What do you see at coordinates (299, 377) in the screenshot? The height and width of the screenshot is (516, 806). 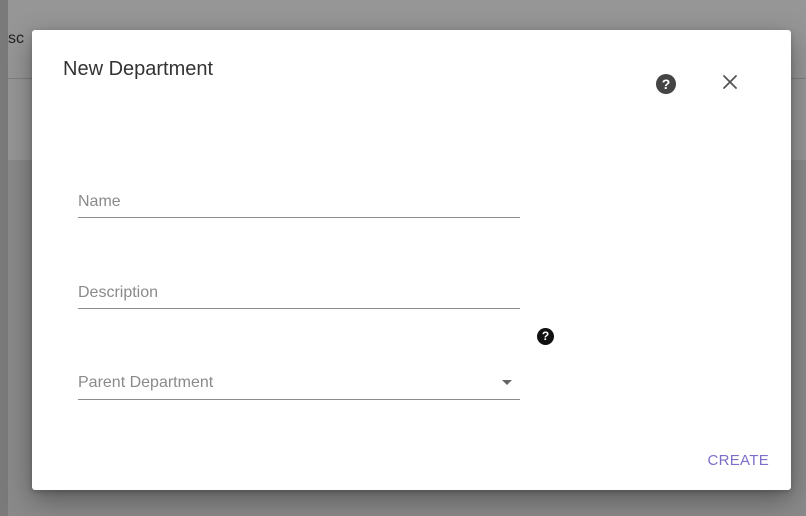 I see `parent-department-select: Parent Department` at bounding box center [299, 377].